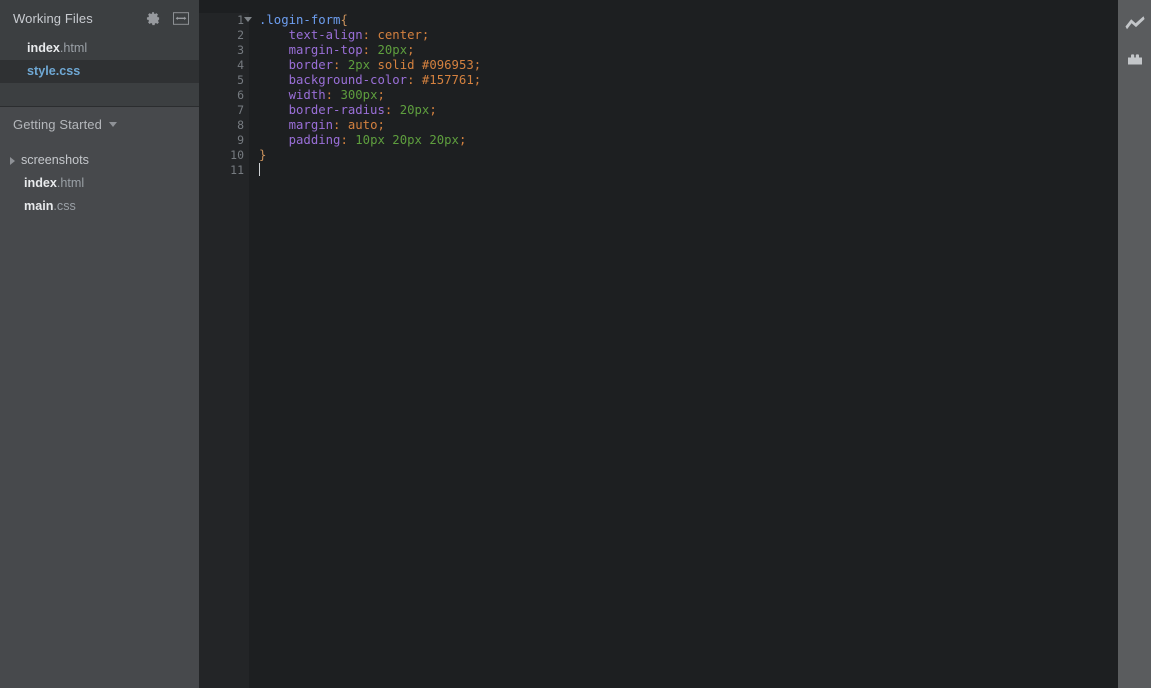 This screenshot has width=1151, height=688. Describe the element at coordinates (99, 94) in the screenshot. I see `working-files-bottom-spacer` at that location.